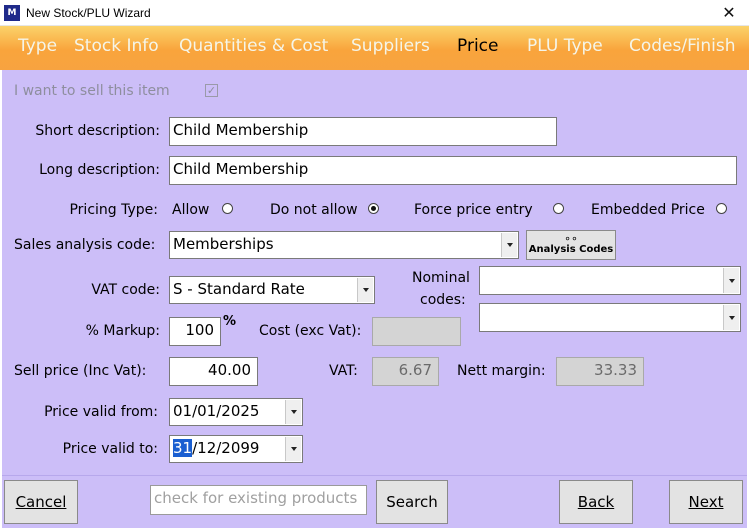 This screenshot has width=749, height=528. Describe the element at coordinates (453, 170) in the screenshot. I see `long-description-input: Child Membership` at that location.